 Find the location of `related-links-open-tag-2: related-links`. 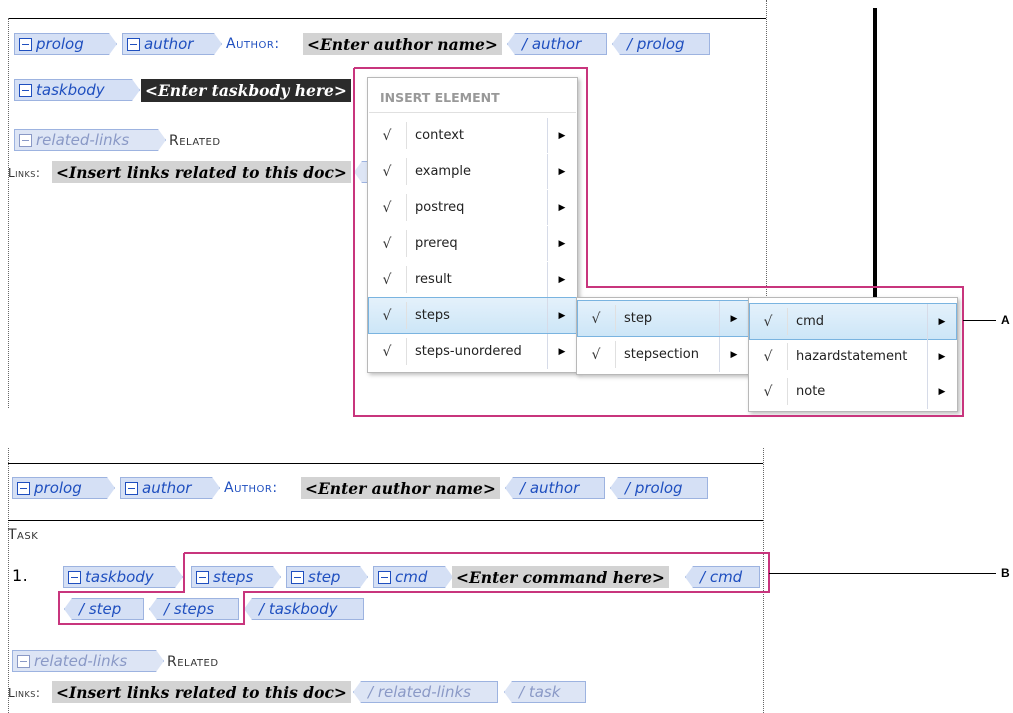

related-links-open-tag-2: related-links is located at coordinates (88, 661).